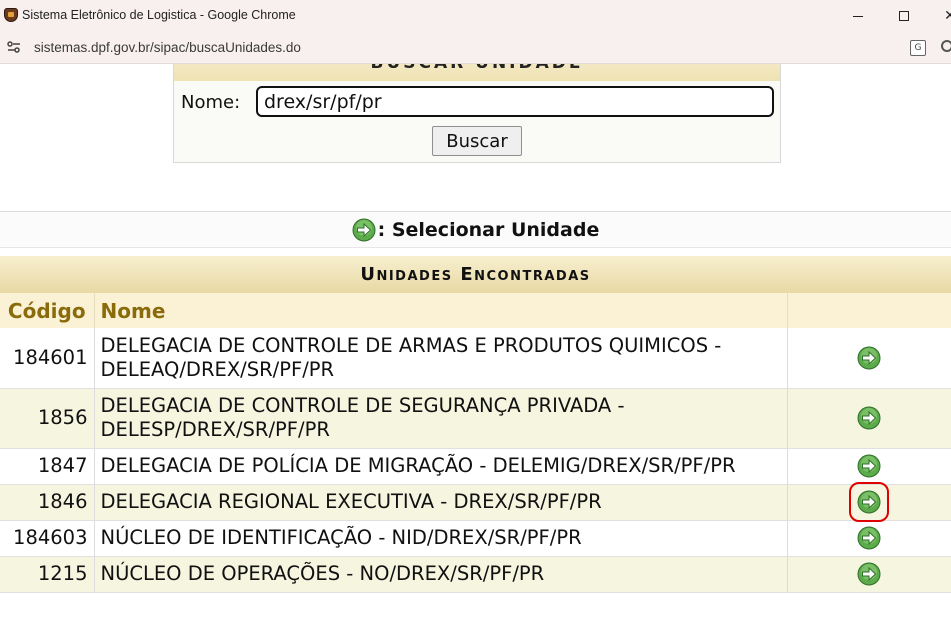 This screenshot has width=951, height=643. I want to click on search-caption: BUSCAR UNIDADE, so click(477, 72).